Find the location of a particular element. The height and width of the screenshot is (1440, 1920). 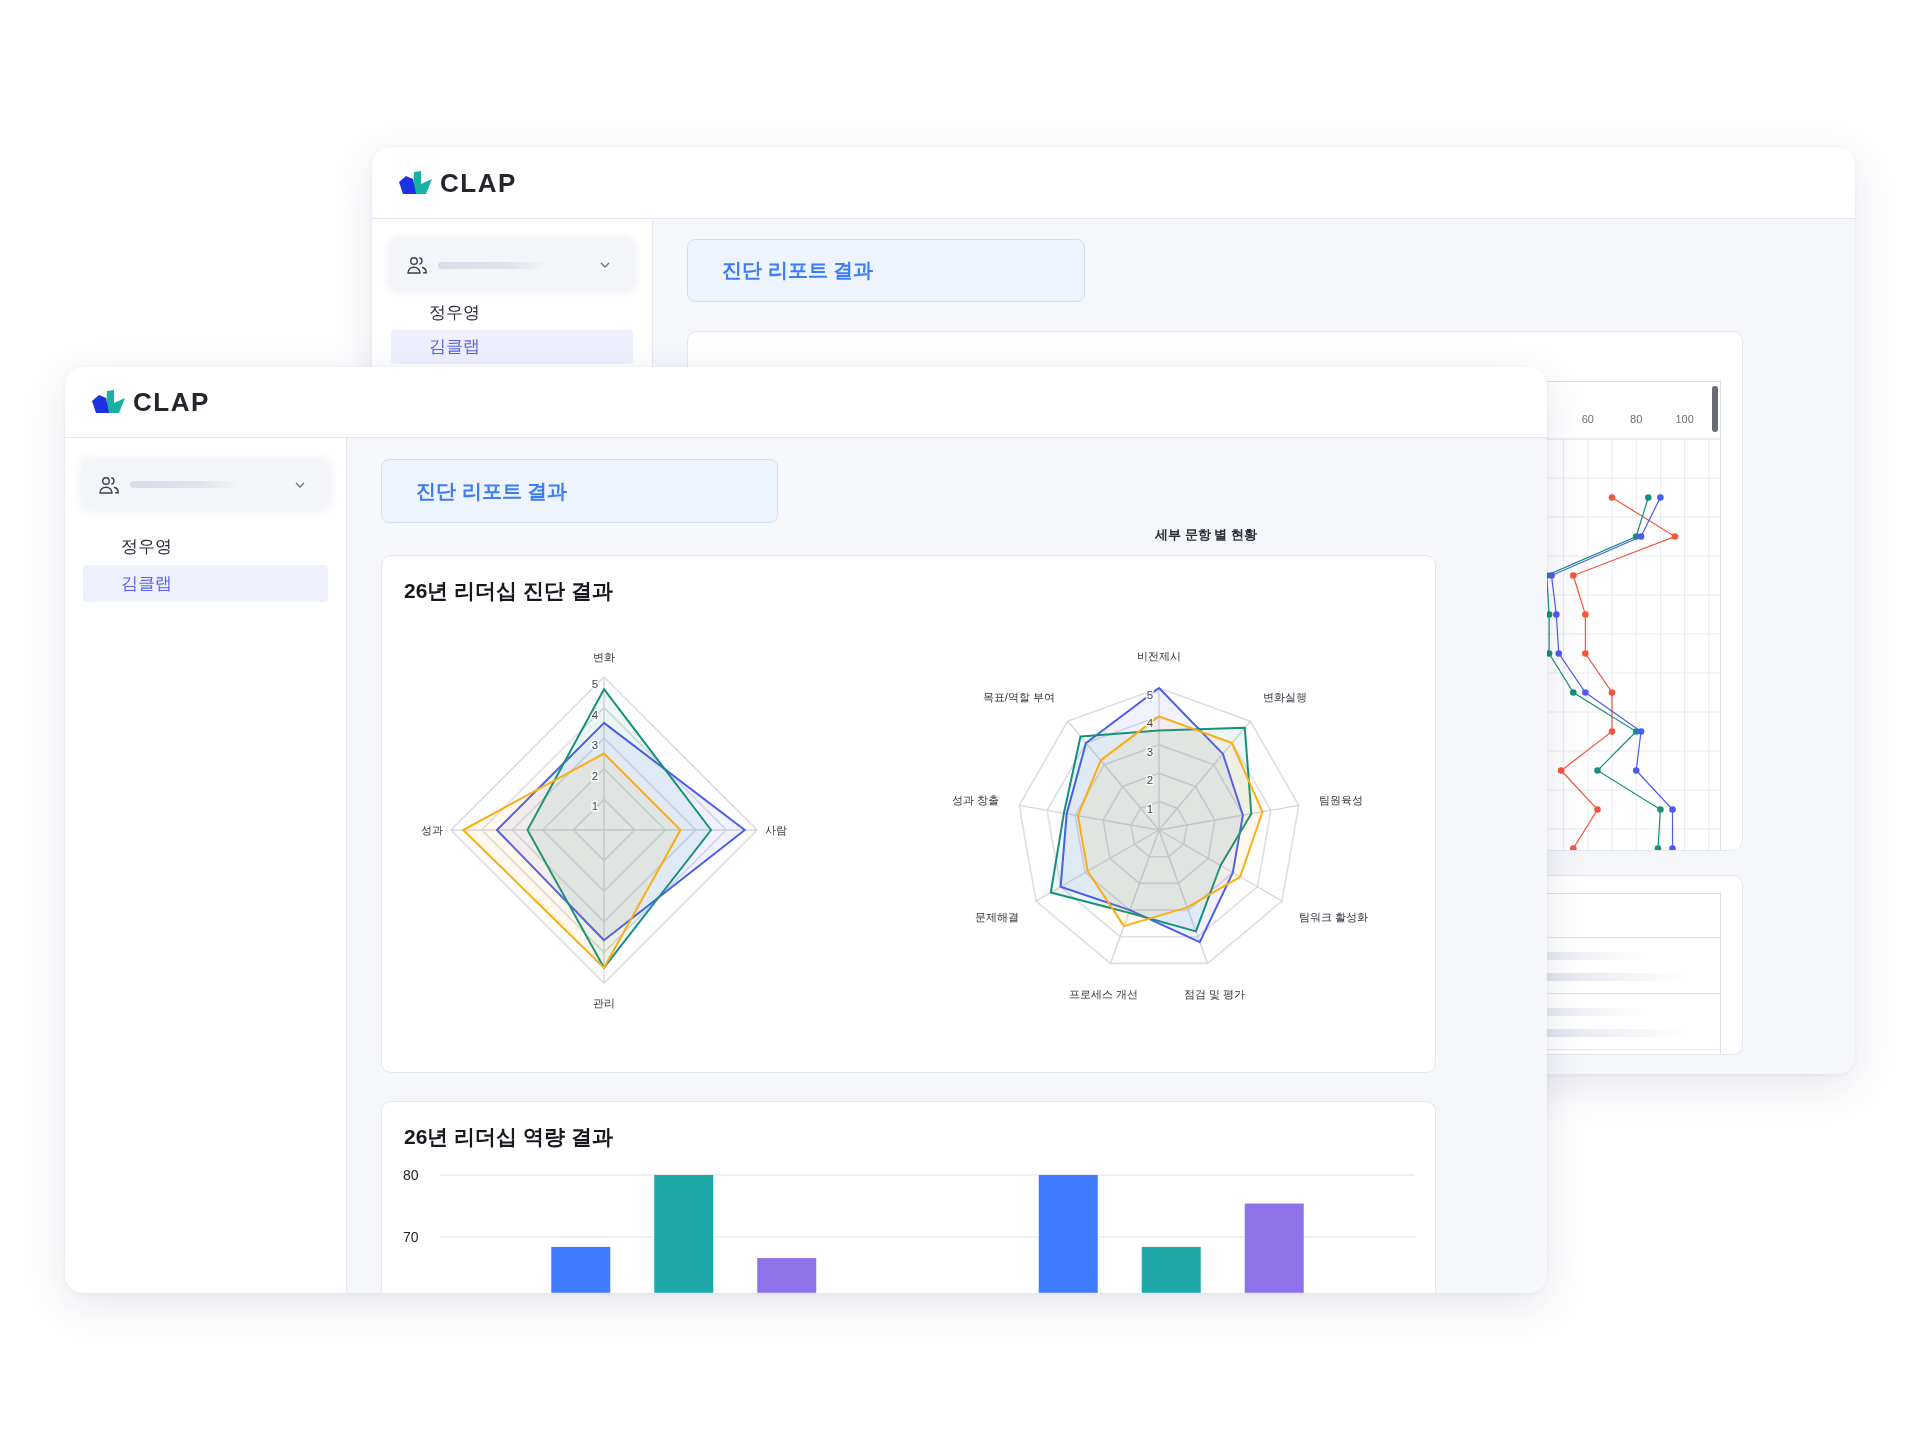

card-title: 26년 리더십 역량 결과 is located at coordinates (509, 1137).